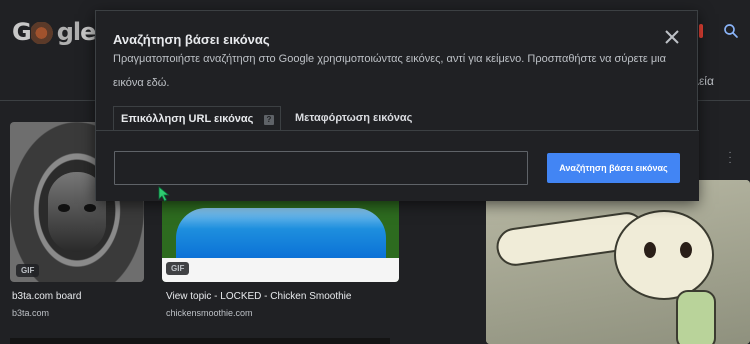 The width and height of the screenshot is (750, 344). What do you see at coordinates (269, 120) in the screenshot?
I see `help-icon: ?` at bounding box center [269, 120].